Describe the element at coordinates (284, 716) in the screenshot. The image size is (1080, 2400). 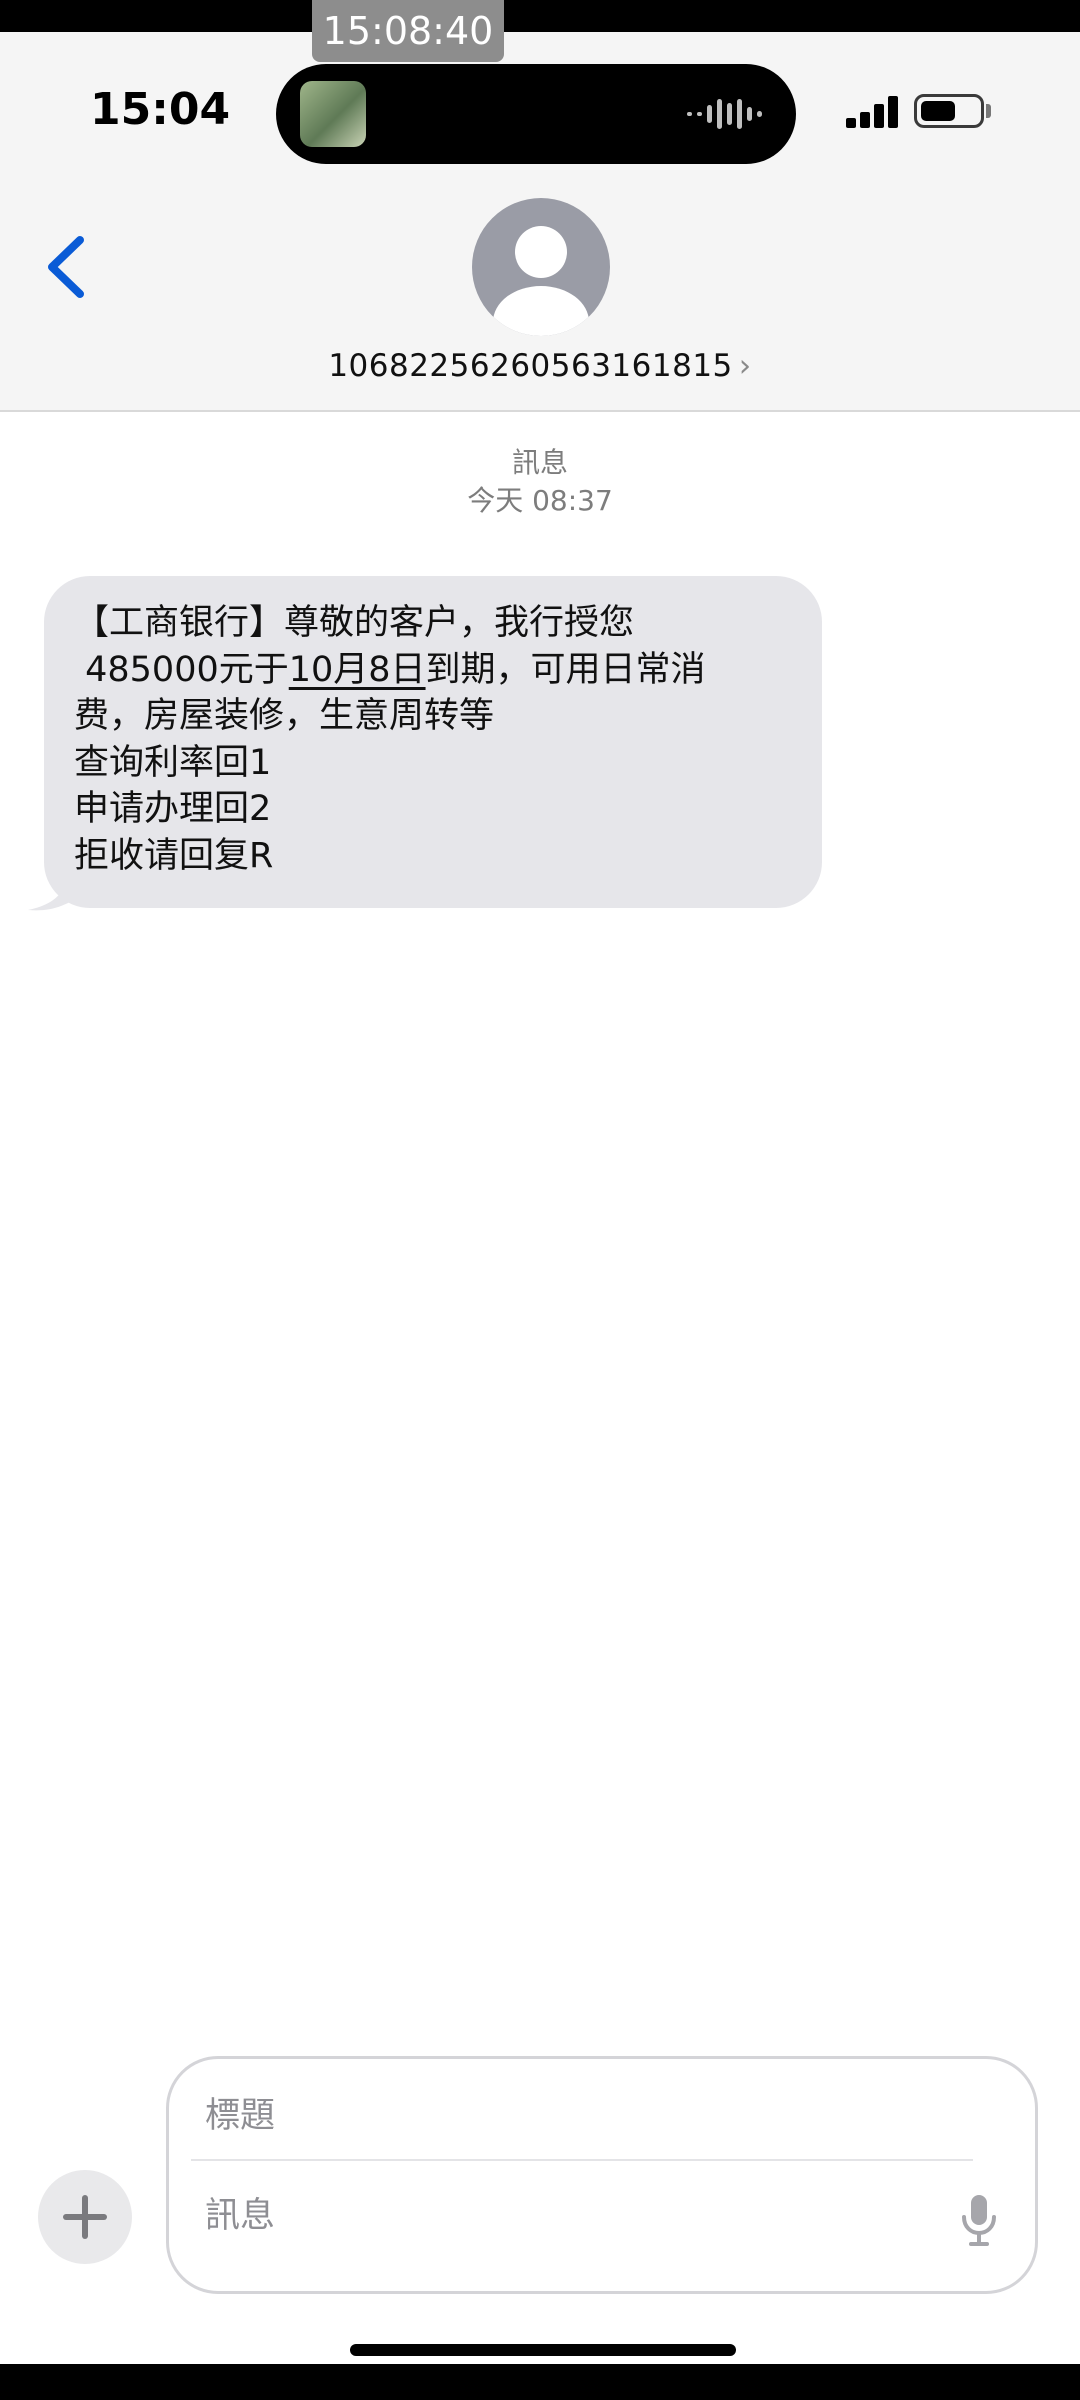
I see `message-line: 费，房屋装修，生意周转等` at that location.